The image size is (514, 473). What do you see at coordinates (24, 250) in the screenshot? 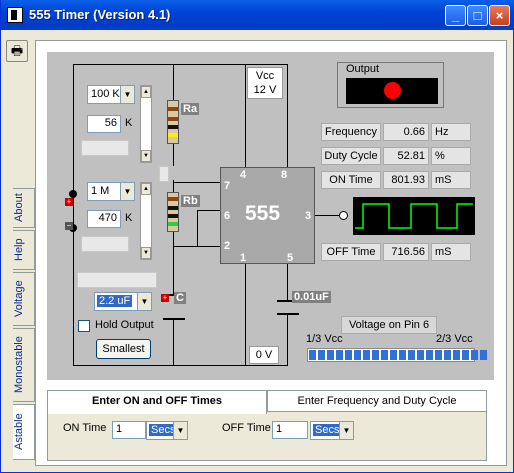
I see `tab-help: Help` at bounding box center [24, 250].